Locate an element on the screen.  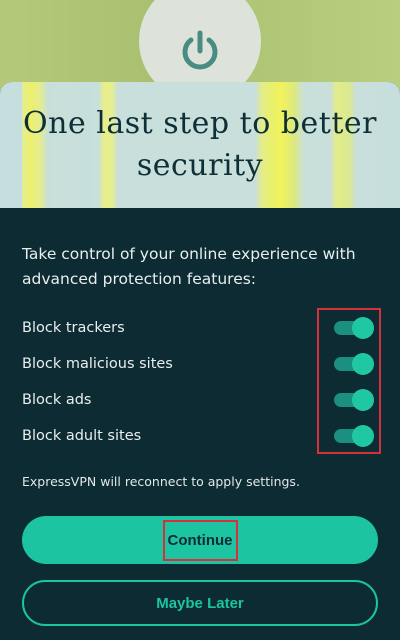
toggle-label: Block adult sites is located at coordinates (82, 436).